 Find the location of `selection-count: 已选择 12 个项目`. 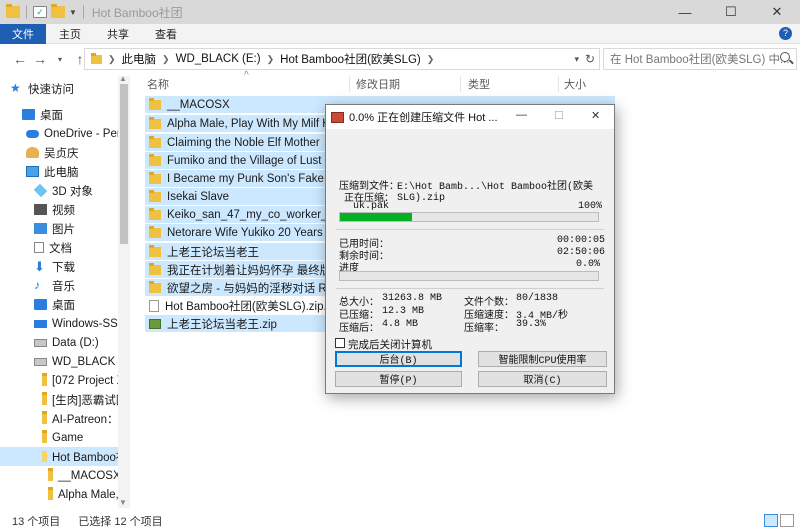

selection-count: 已选择 12 个项目 is located at coordinates (120, 522).